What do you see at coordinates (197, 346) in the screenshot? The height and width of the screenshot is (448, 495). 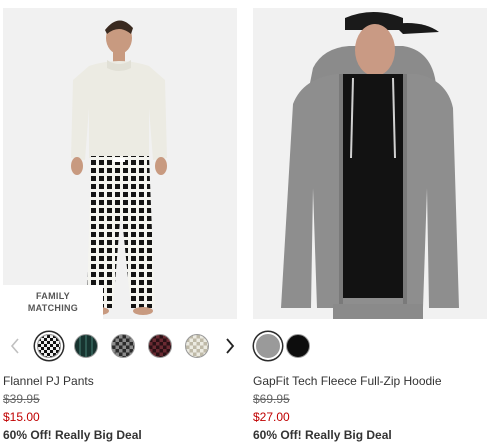 I see `swatch-cream-plaid` at bounding box center [197, 346].